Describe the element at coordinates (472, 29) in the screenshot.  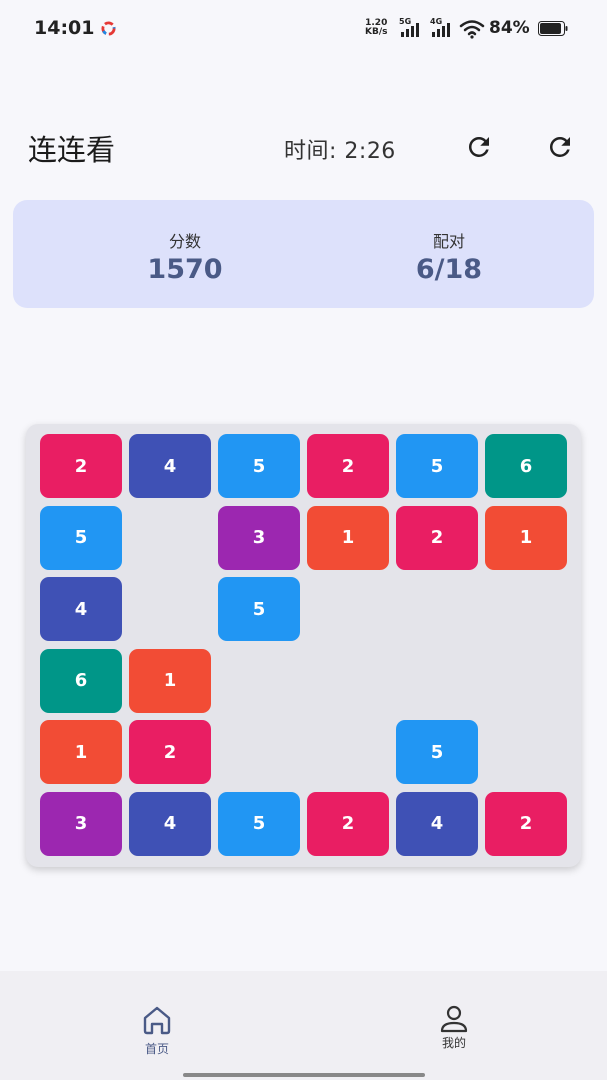
I see `wifi-icon` at that location.